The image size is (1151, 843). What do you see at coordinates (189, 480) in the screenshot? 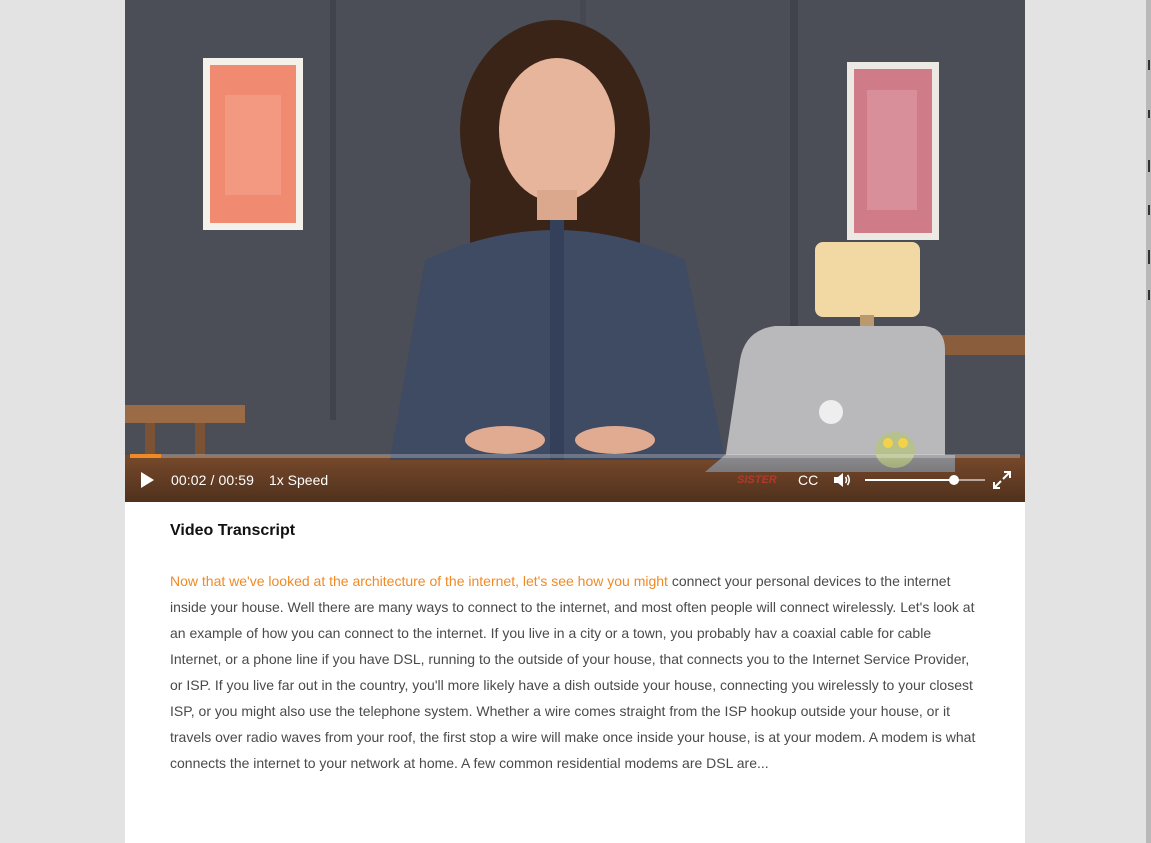
I see `current-time: 00:02` at bounding box center [189, 480].